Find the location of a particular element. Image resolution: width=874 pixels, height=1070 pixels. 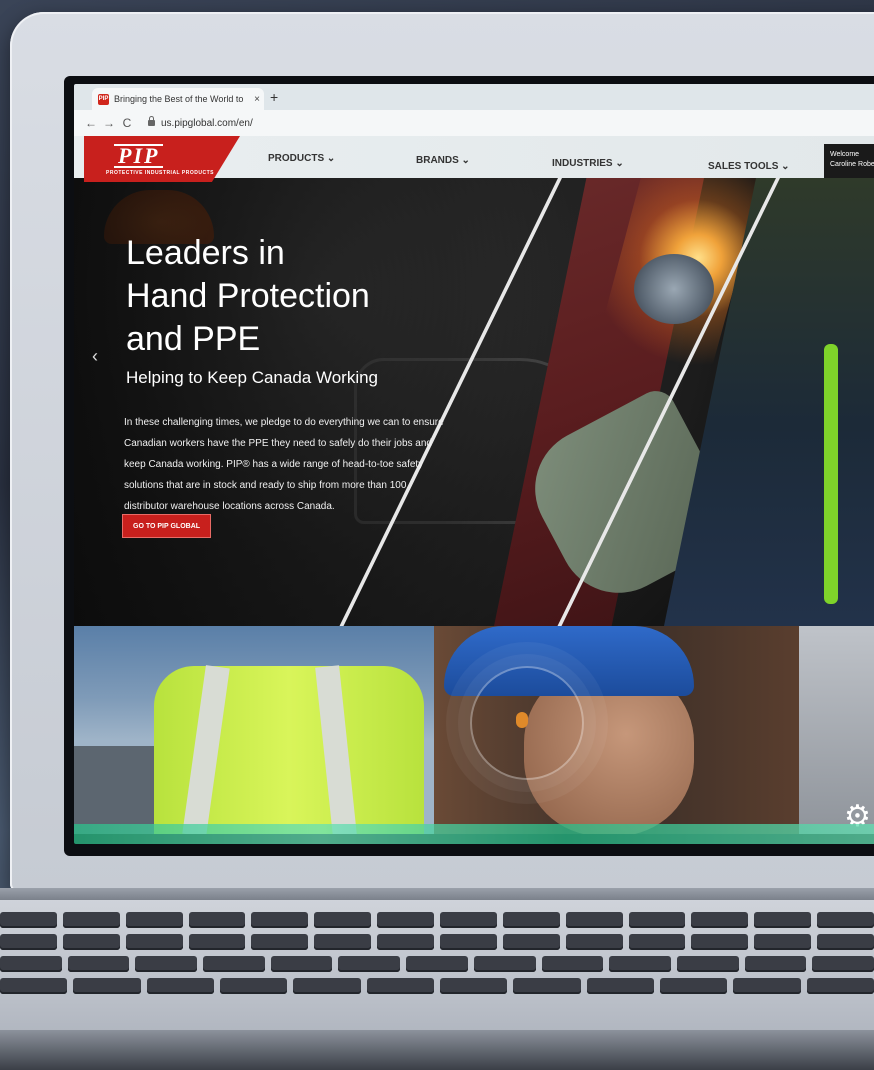

hero-title: Leaders in Hand Protection and PPE is located at coordinates (291, 296).